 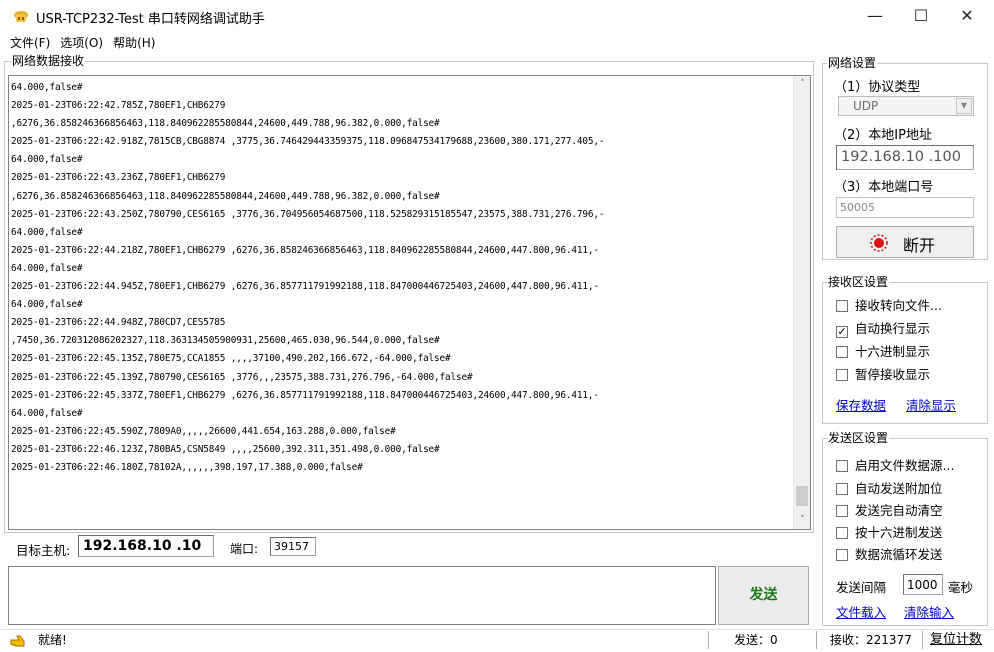 I want to click on local-port-field: 50005, so click(x=905, y=207).